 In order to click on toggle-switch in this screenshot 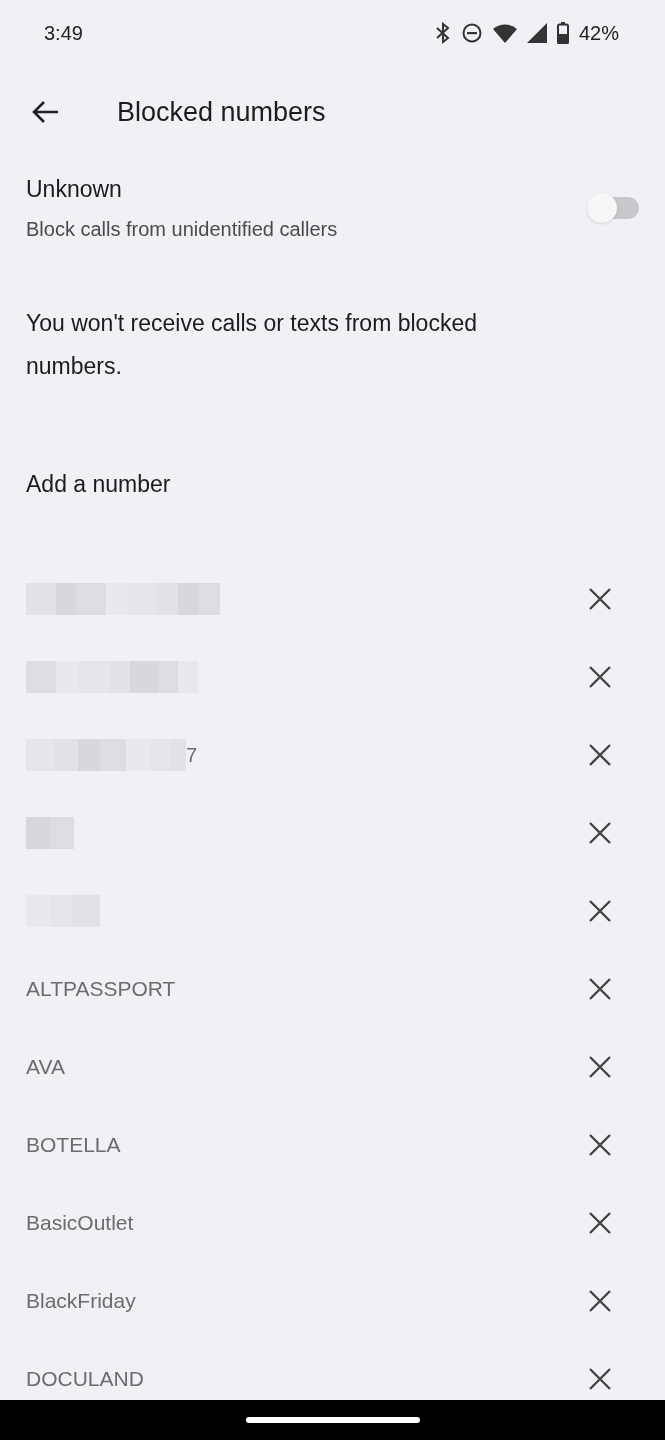, I will do `click(613, 208)`.